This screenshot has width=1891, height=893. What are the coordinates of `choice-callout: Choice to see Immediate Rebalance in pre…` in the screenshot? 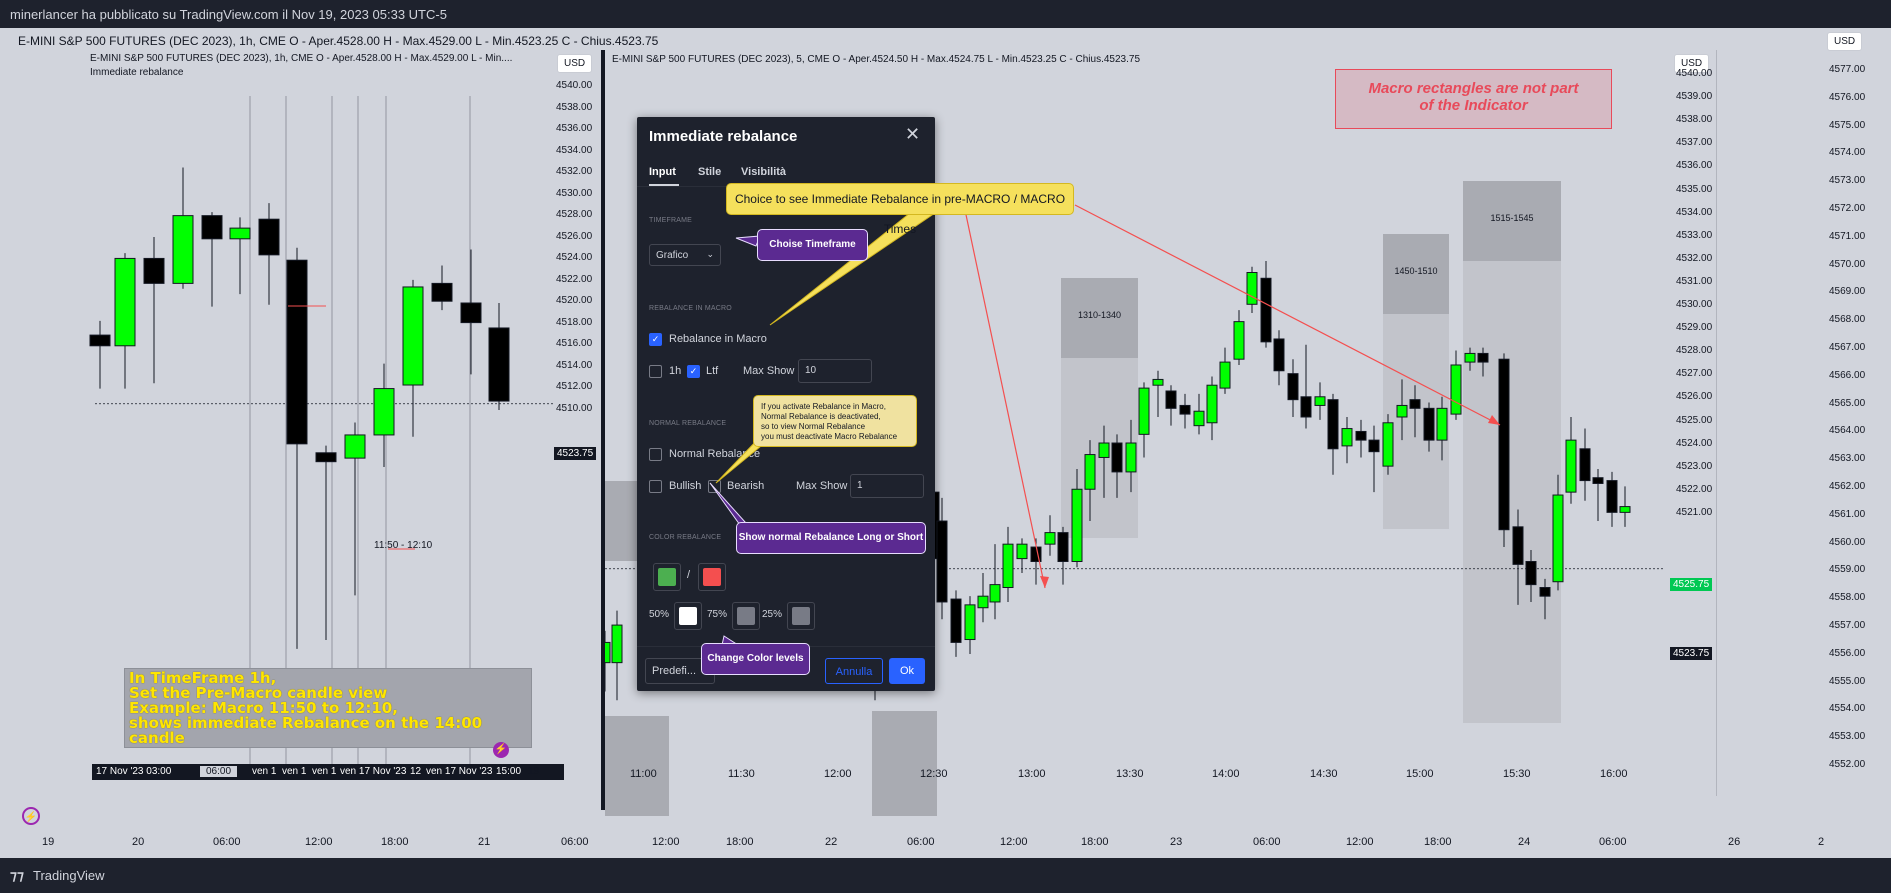 It's located at (900, 209).